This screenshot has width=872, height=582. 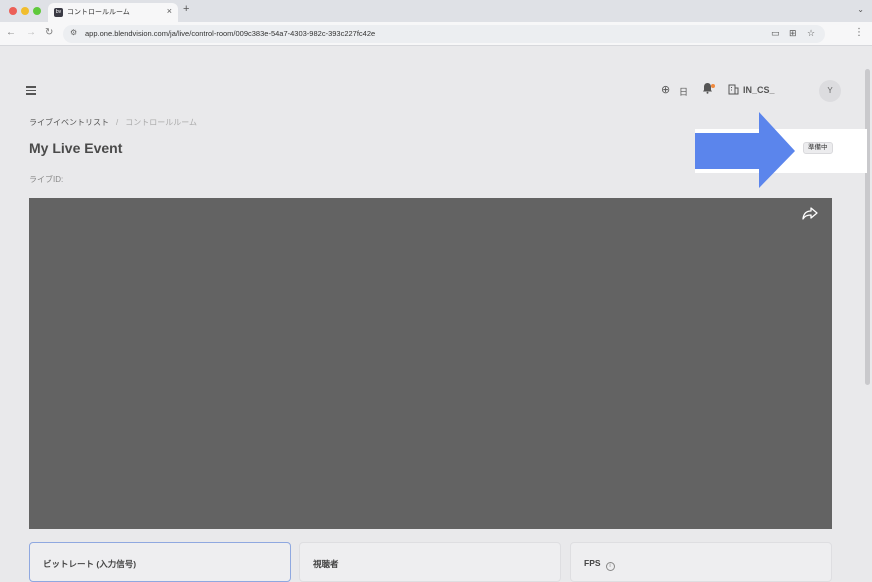 I want to click on browser-tab: bv コントロールルーム ×, so click(x=113, y=12).